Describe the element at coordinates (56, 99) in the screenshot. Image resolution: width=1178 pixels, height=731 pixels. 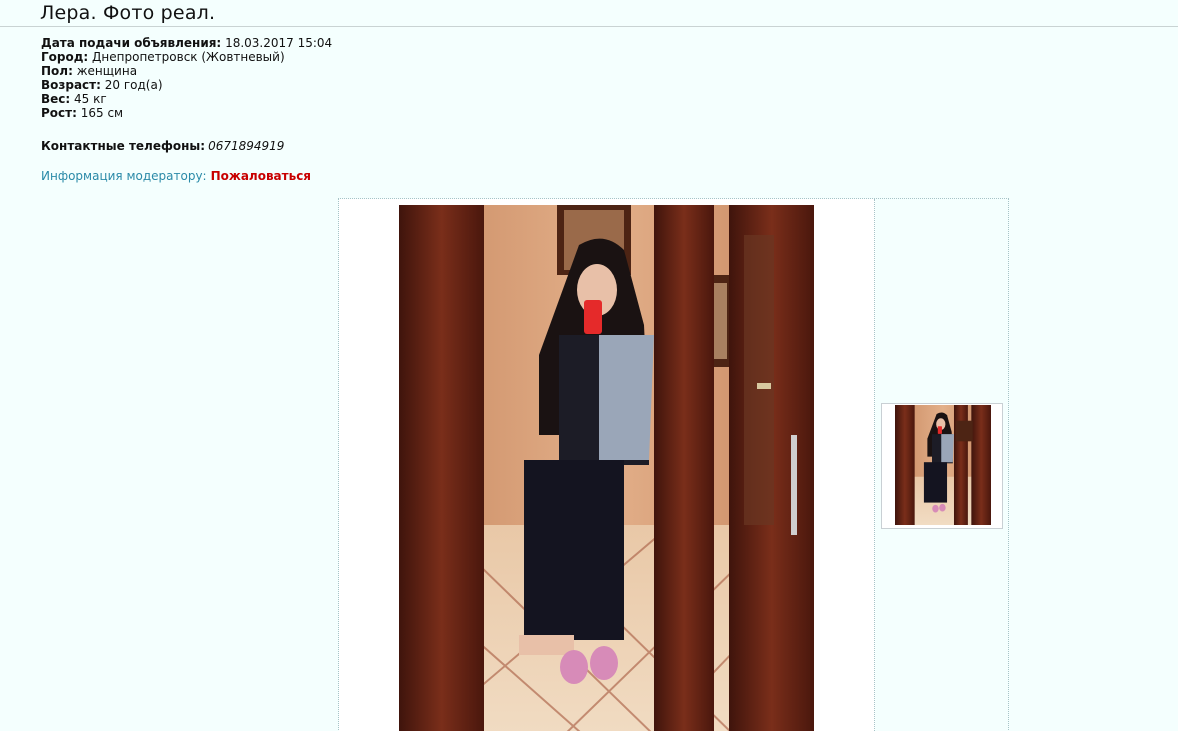
I see `detail-label: Вес:` at that location.